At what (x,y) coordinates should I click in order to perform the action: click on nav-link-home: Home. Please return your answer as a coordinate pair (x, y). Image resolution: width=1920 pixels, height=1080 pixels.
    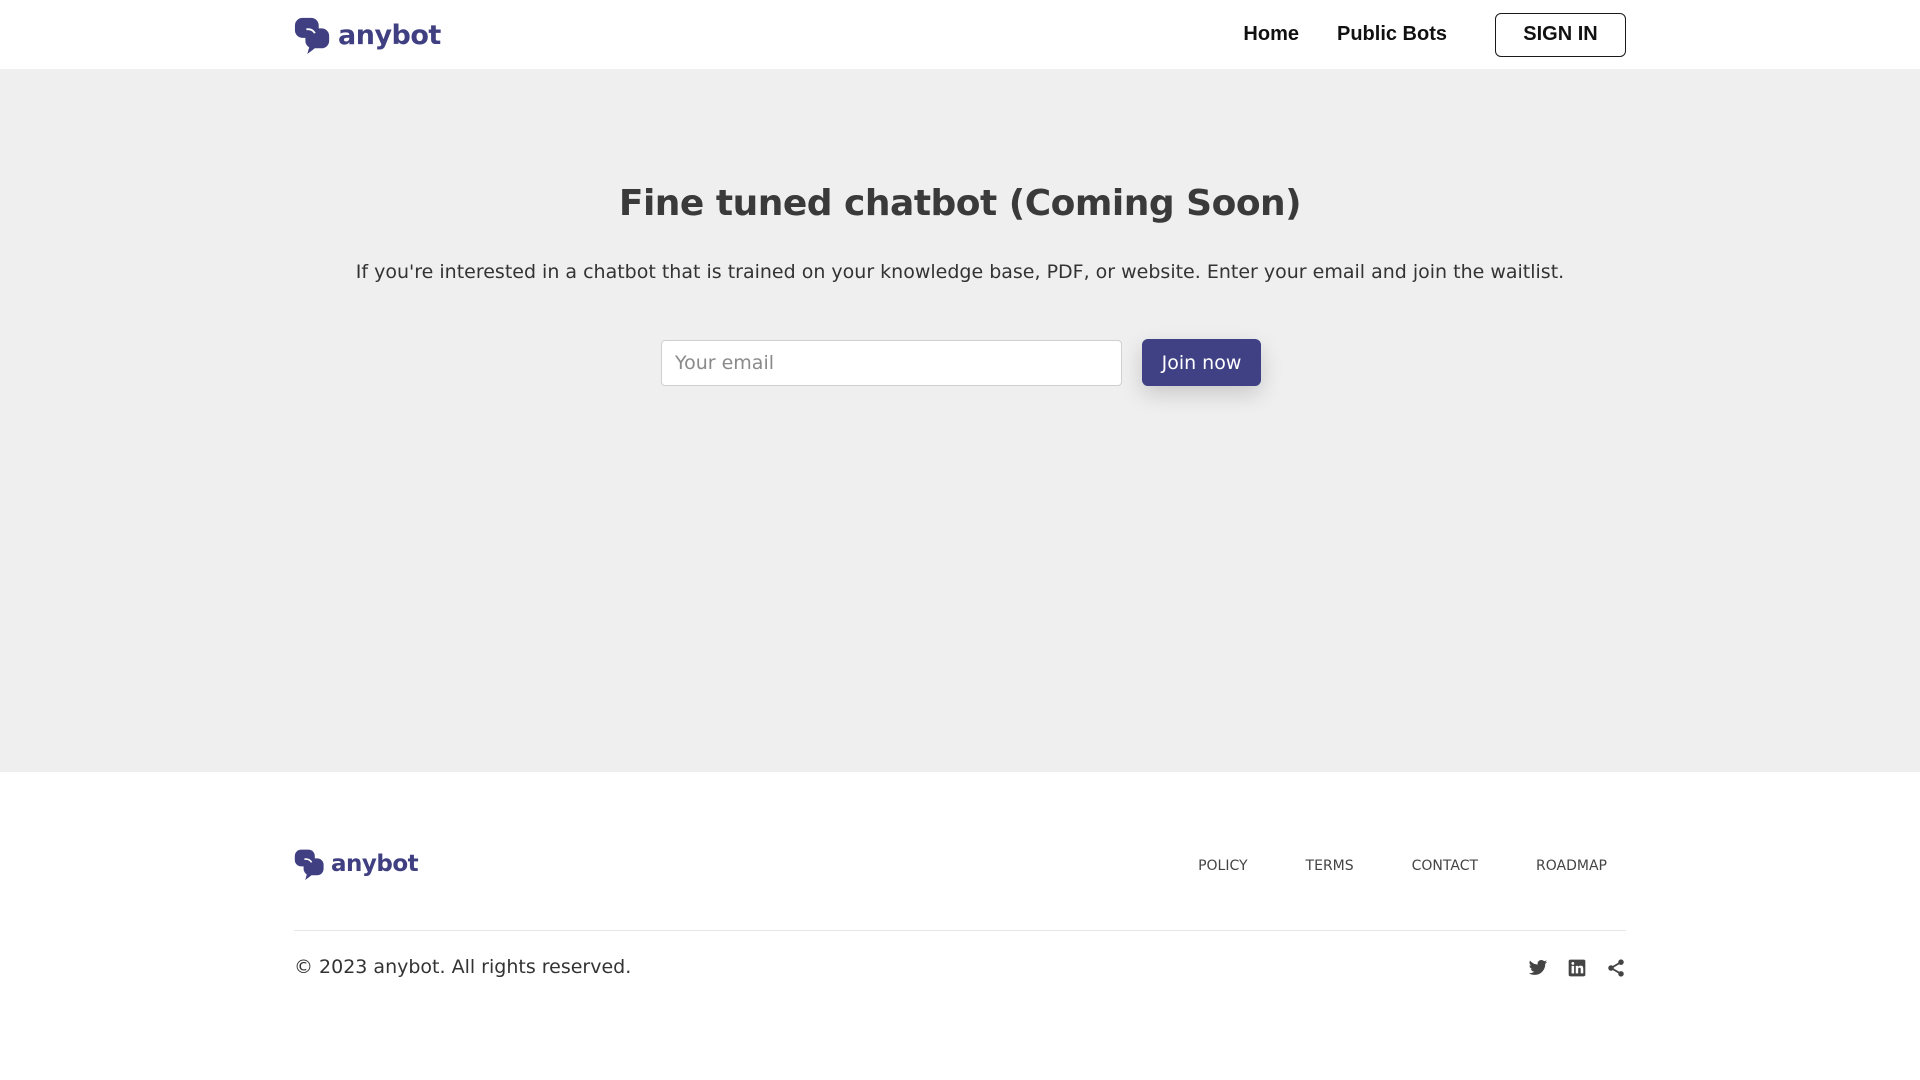
    Looking at the image, I should click on (1271, 34).